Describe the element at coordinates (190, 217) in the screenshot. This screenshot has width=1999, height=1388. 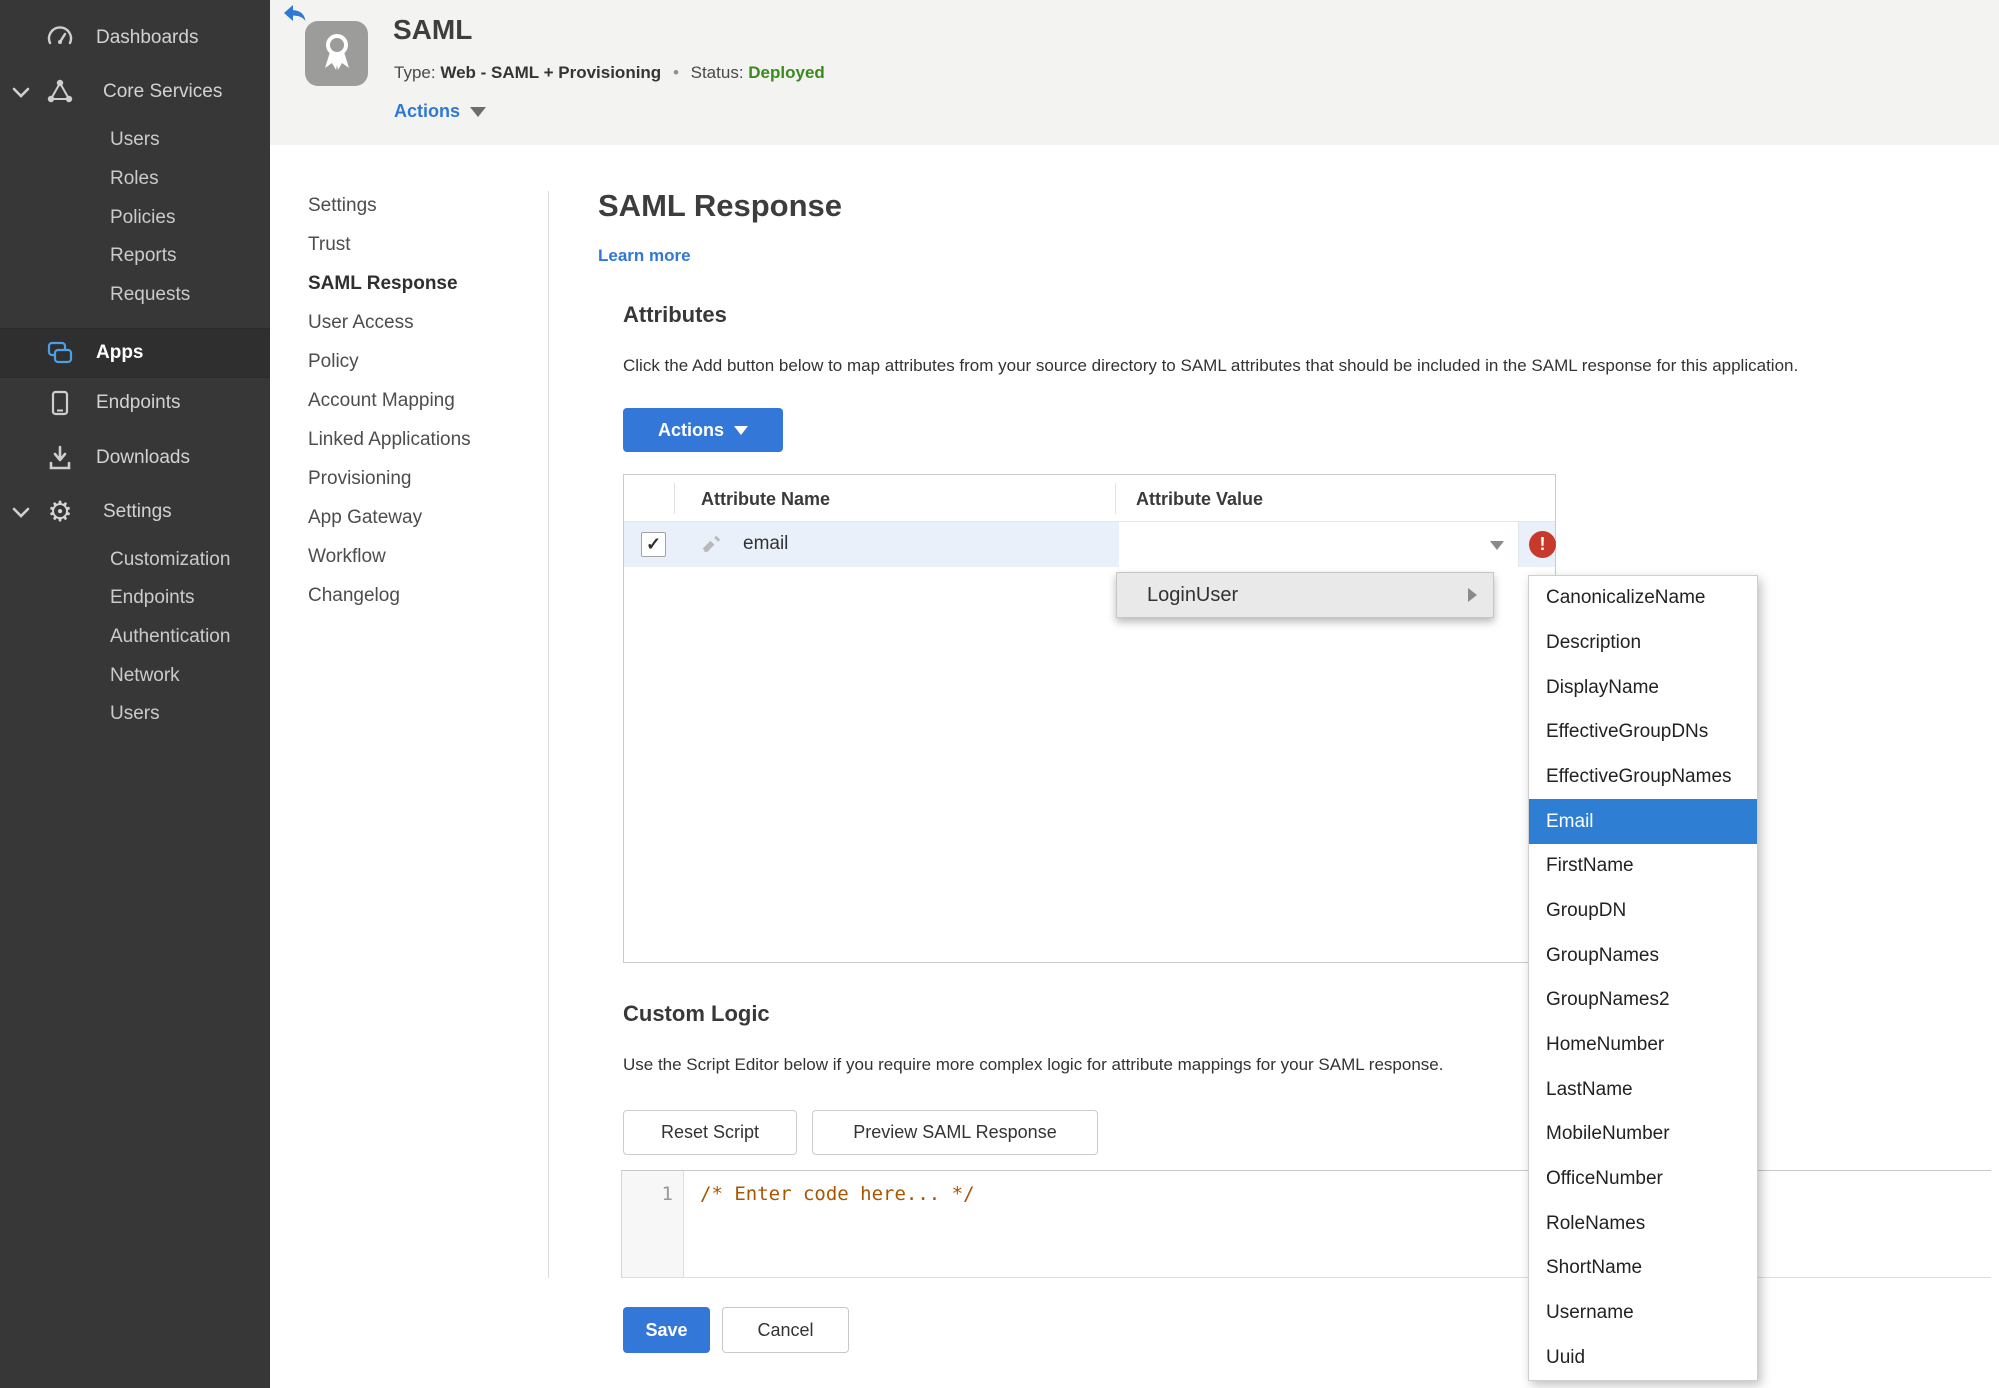
I see `sidebar-item-policies: Policies` at that location.